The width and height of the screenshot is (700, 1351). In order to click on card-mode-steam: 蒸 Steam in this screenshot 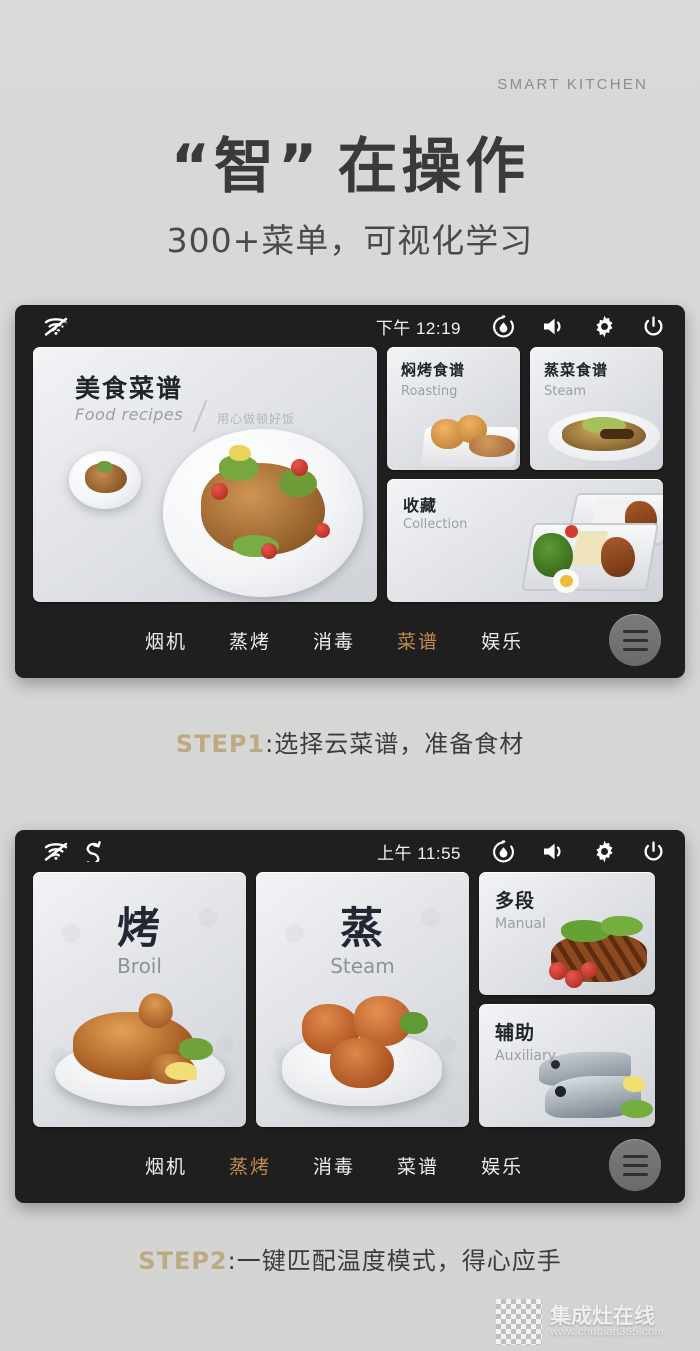, I will do `click(362, 999)`.